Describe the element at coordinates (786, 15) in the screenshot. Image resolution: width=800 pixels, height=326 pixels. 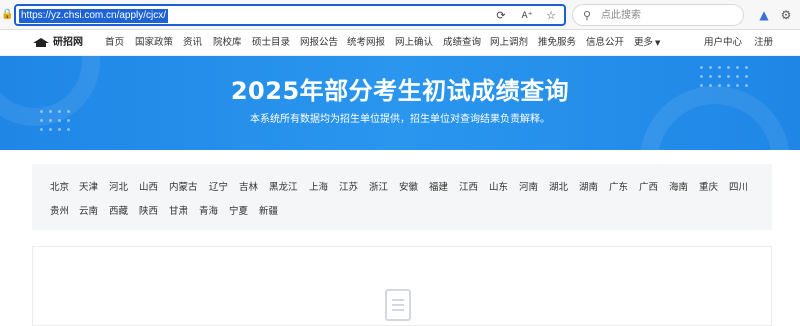
I see `settings-icon: ⚙` at that location.